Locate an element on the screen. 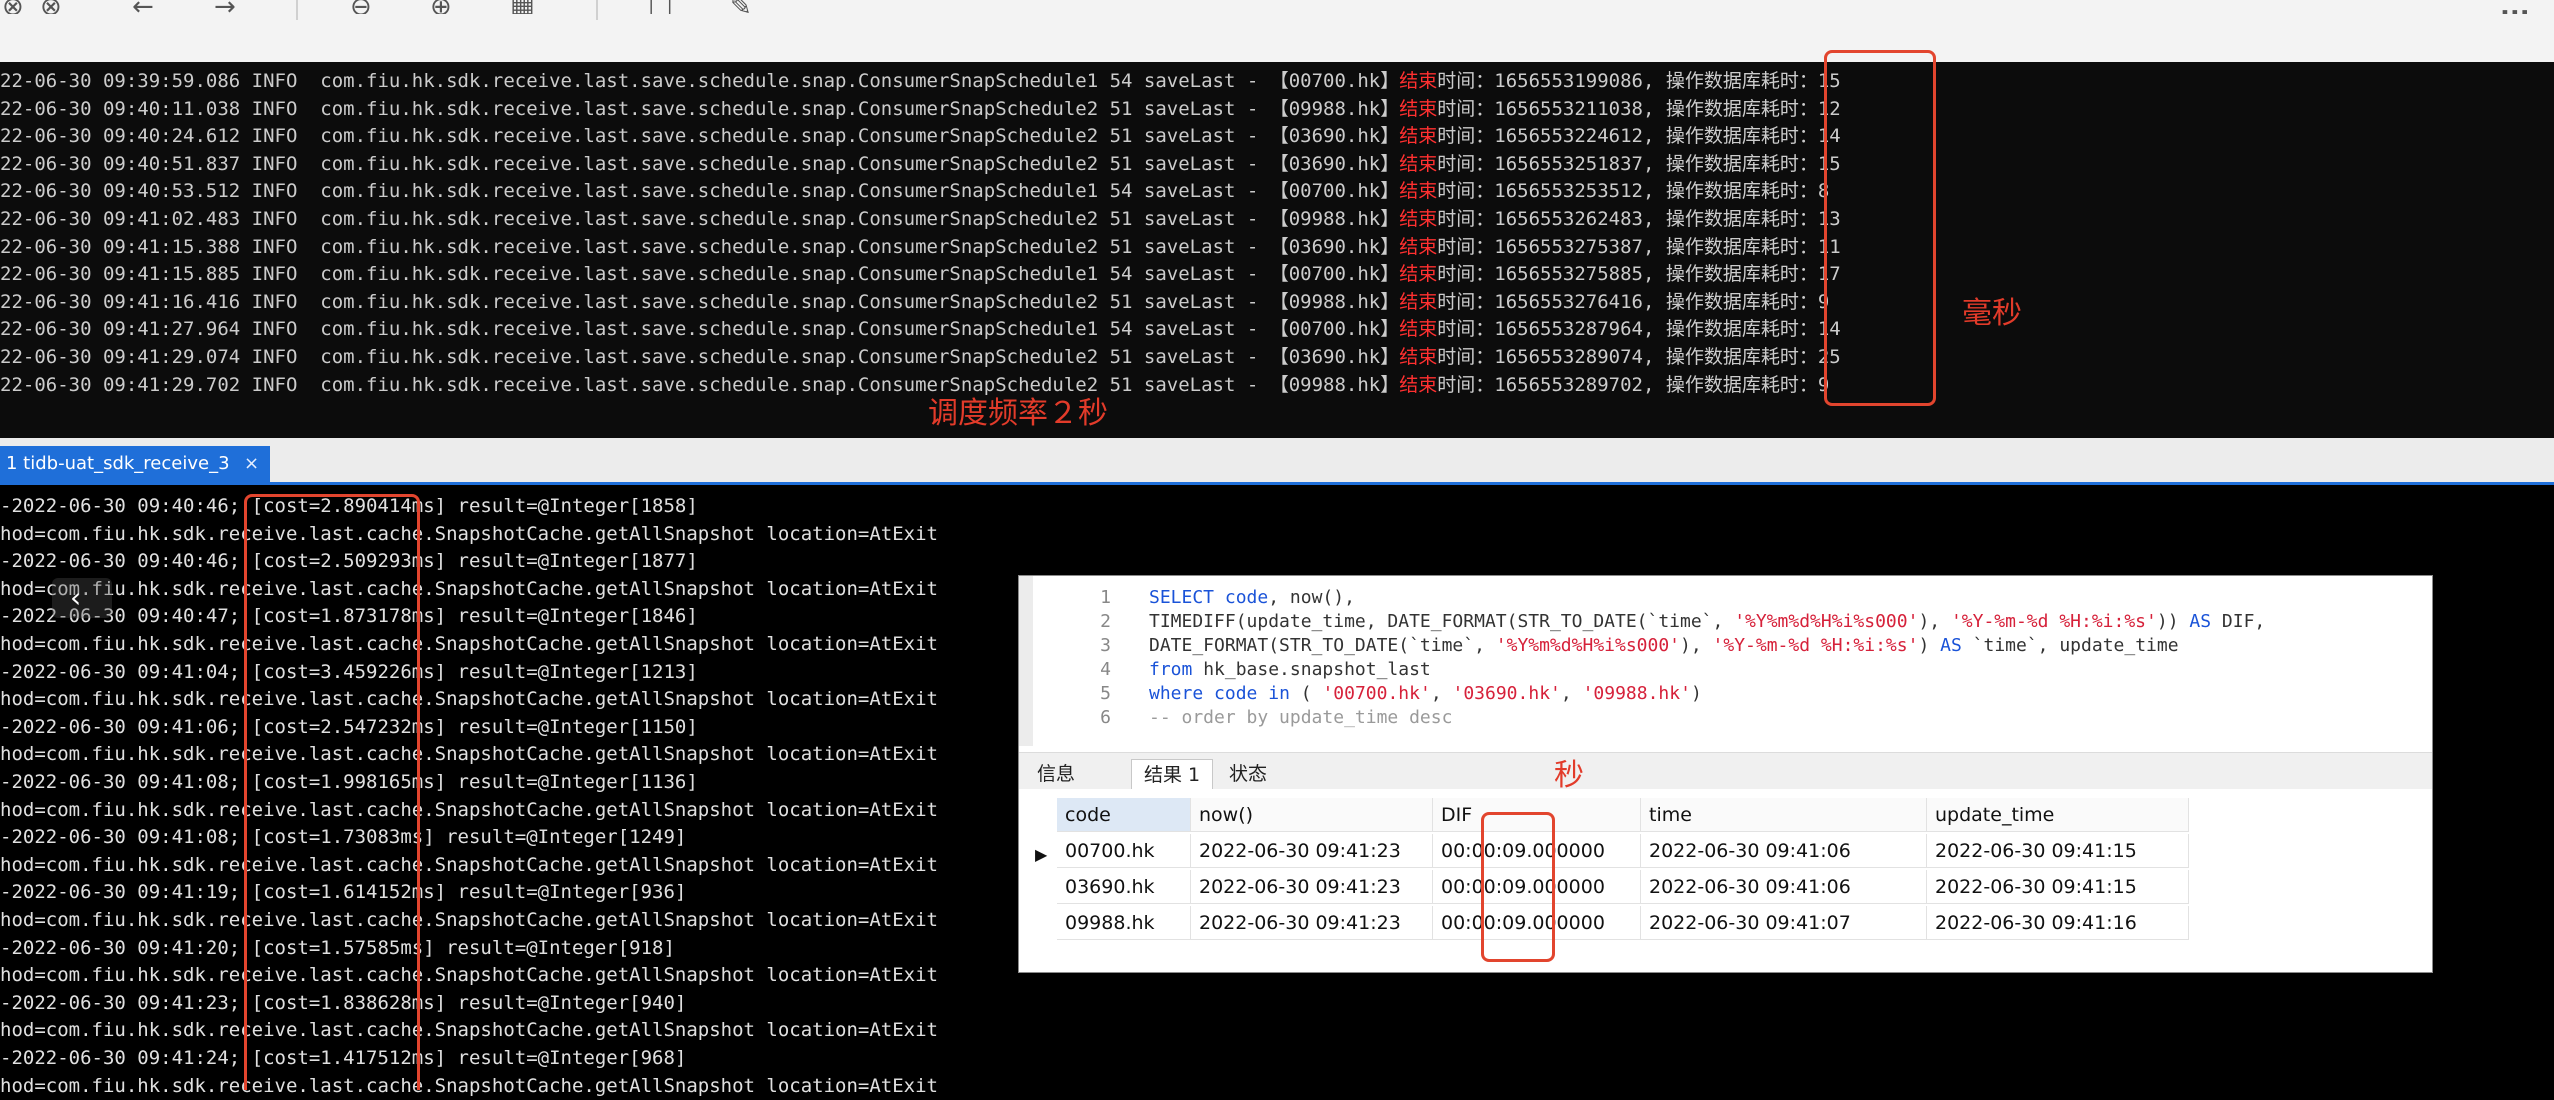 This screenshot has height=1100, width=2554. table-cell: 2022-06-30 09:41:16 is located at coordinates (2058, 923).